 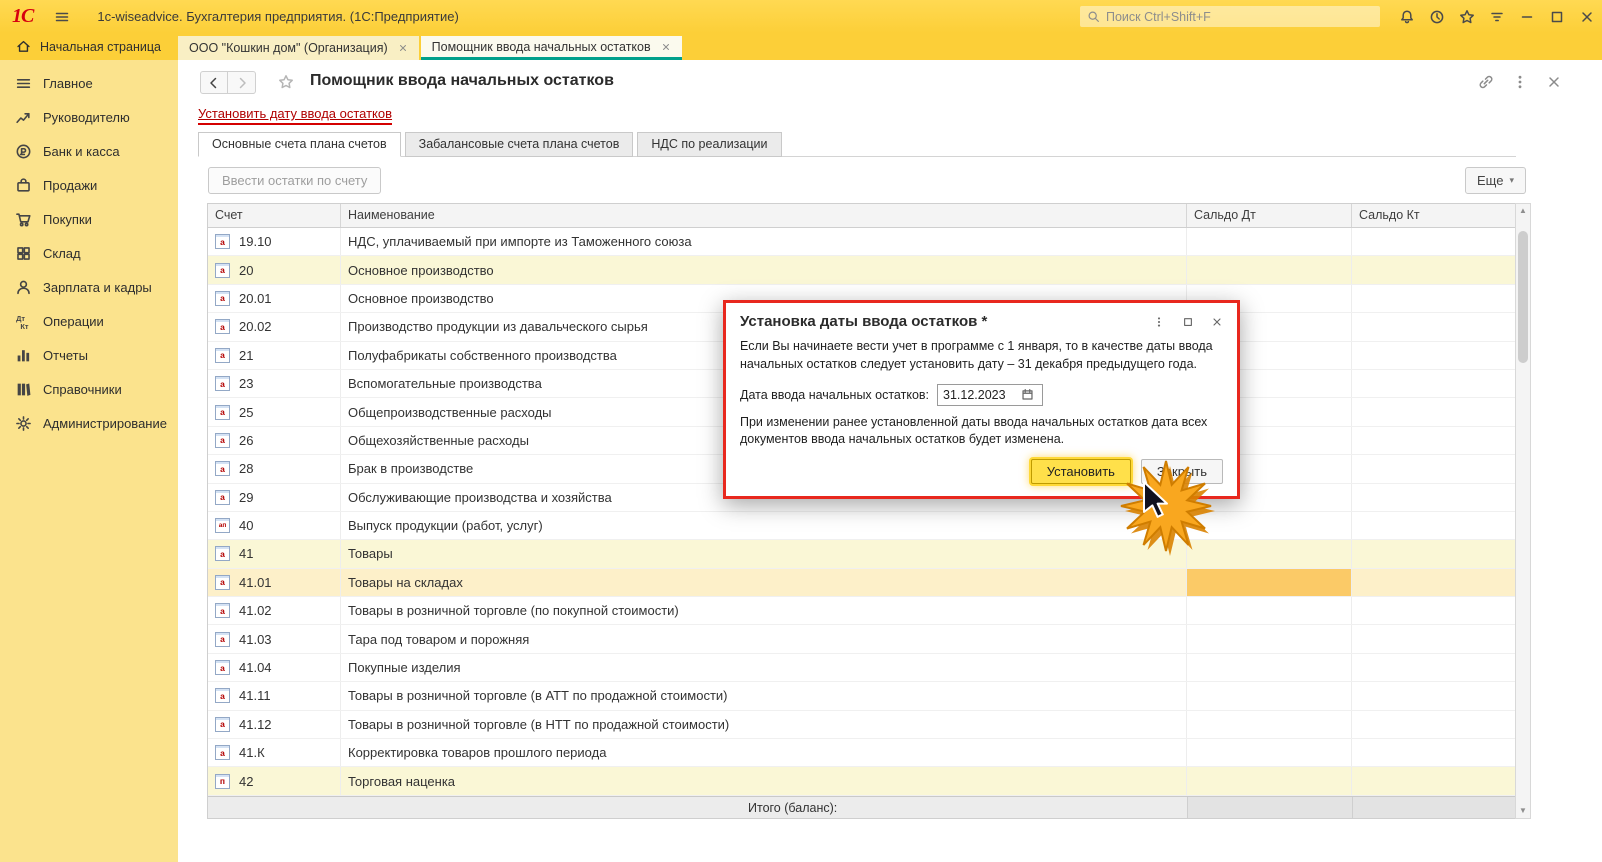 What do you see at coordinates (764, 215) in the screenshot?
I see `column-header-name: Наименование` at bounding box center [764, 215].